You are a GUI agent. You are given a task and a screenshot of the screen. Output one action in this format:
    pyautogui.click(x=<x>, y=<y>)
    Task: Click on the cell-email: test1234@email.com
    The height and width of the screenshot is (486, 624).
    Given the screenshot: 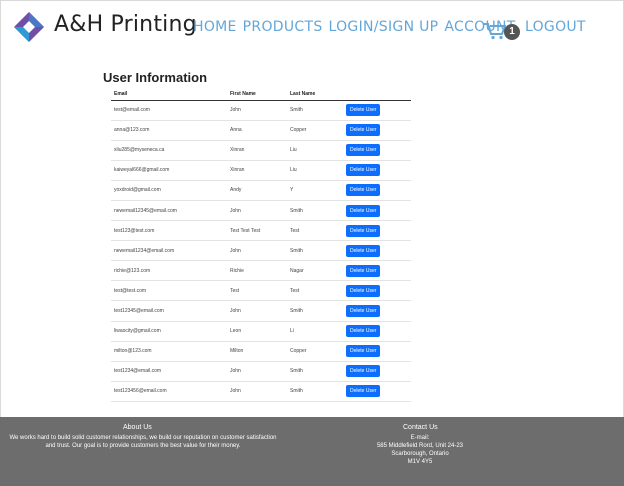 What is the action you would take?
    pyautogui.click(x=169, y=371)
    